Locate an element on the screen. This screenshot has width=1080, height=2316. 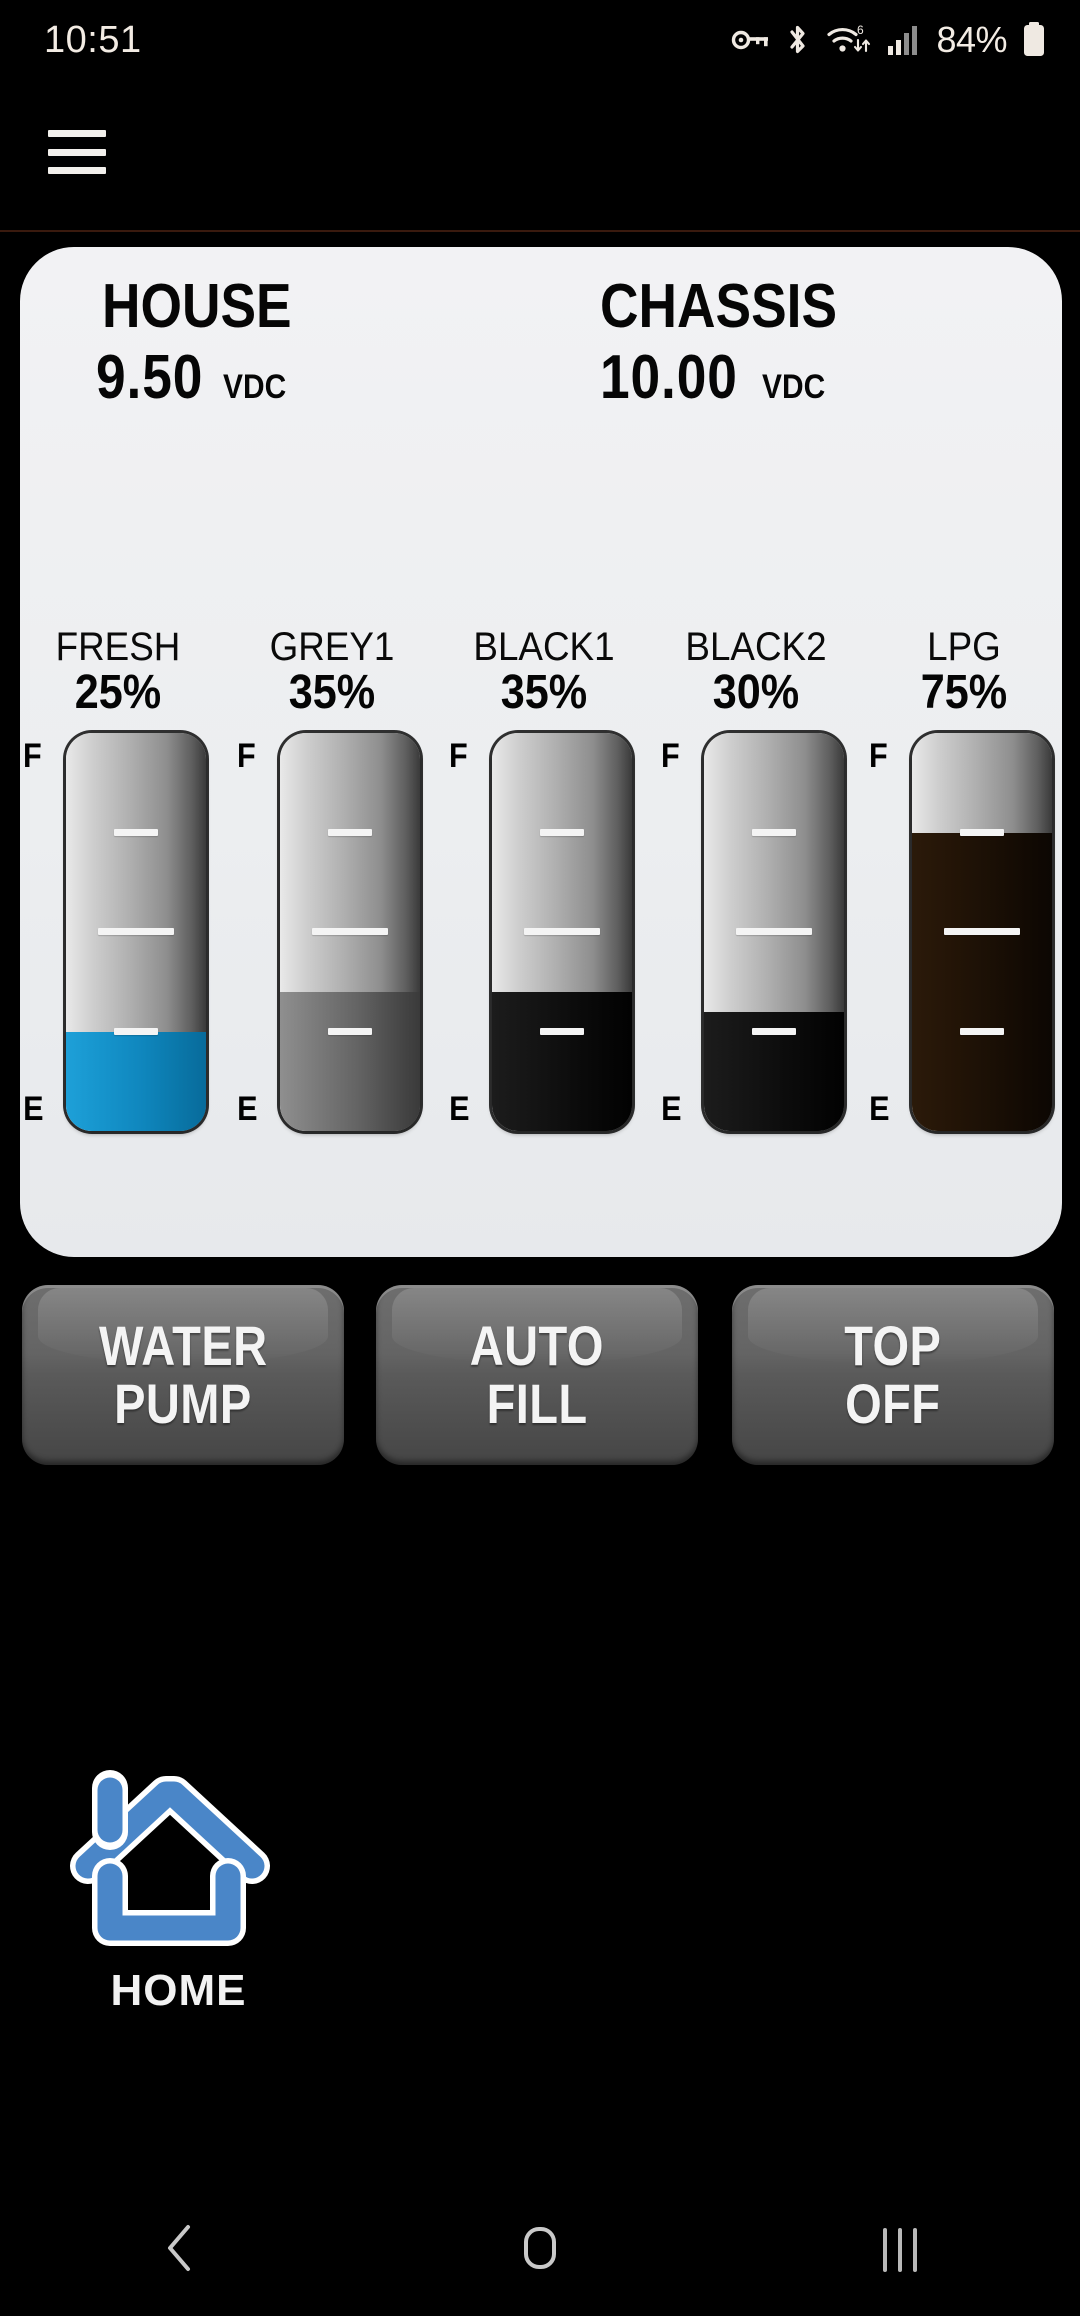
house-voltage-readout: HOUSE 9.50 VDC is located at coordinates (209, 344).